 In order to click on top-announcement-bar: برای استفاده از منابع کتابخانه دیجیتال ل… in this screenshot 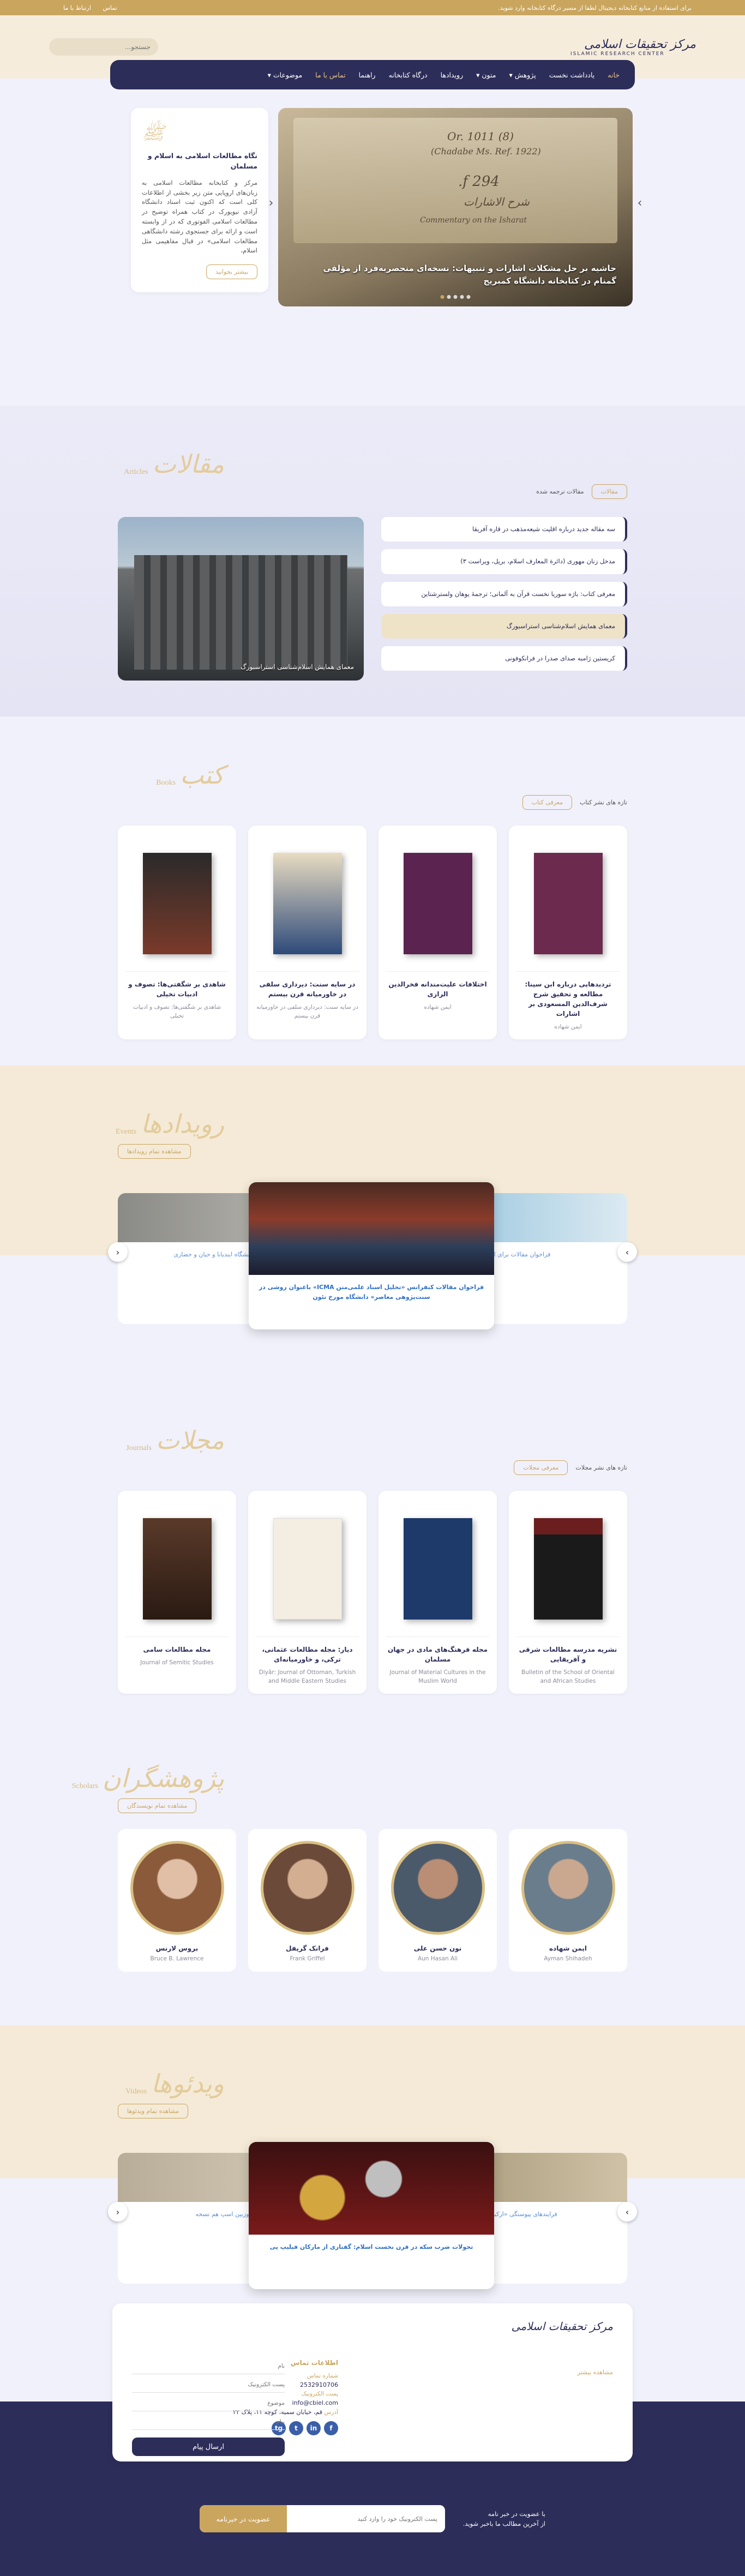, I will do `click(372, 7)`.